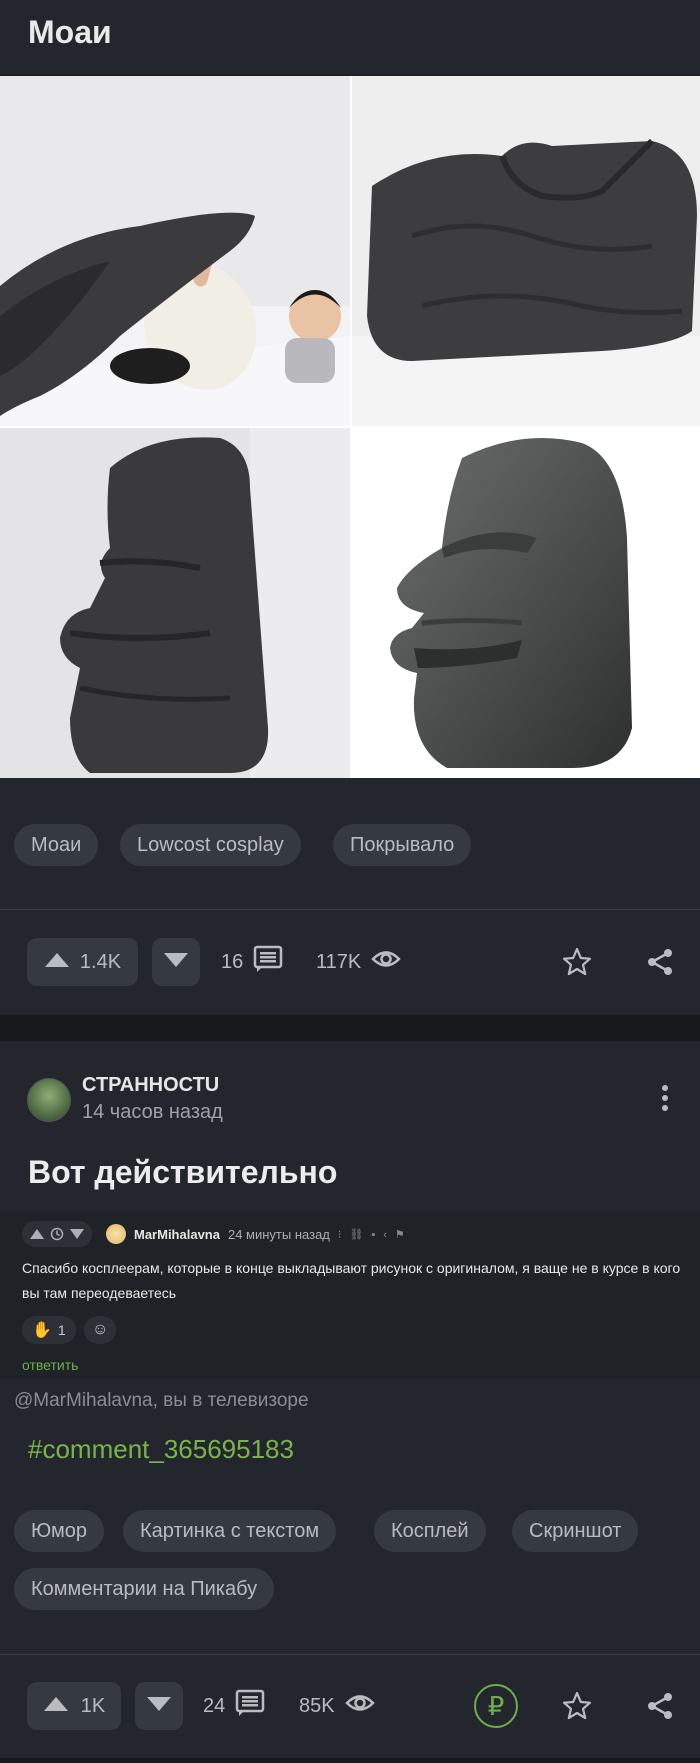  I want to click on posts-separator, so click(350, 1028).